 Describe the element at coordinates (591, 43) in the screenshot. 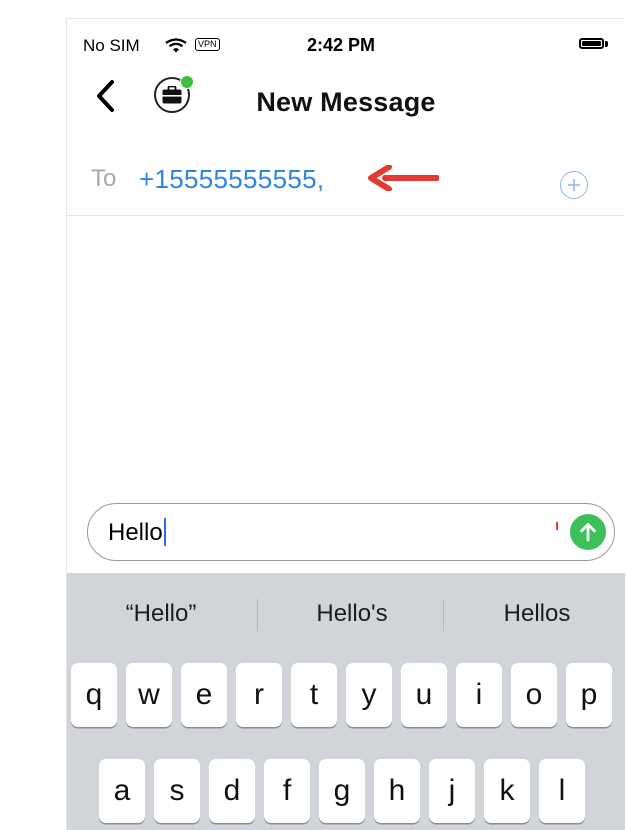

I see `battery-icon` at that location.